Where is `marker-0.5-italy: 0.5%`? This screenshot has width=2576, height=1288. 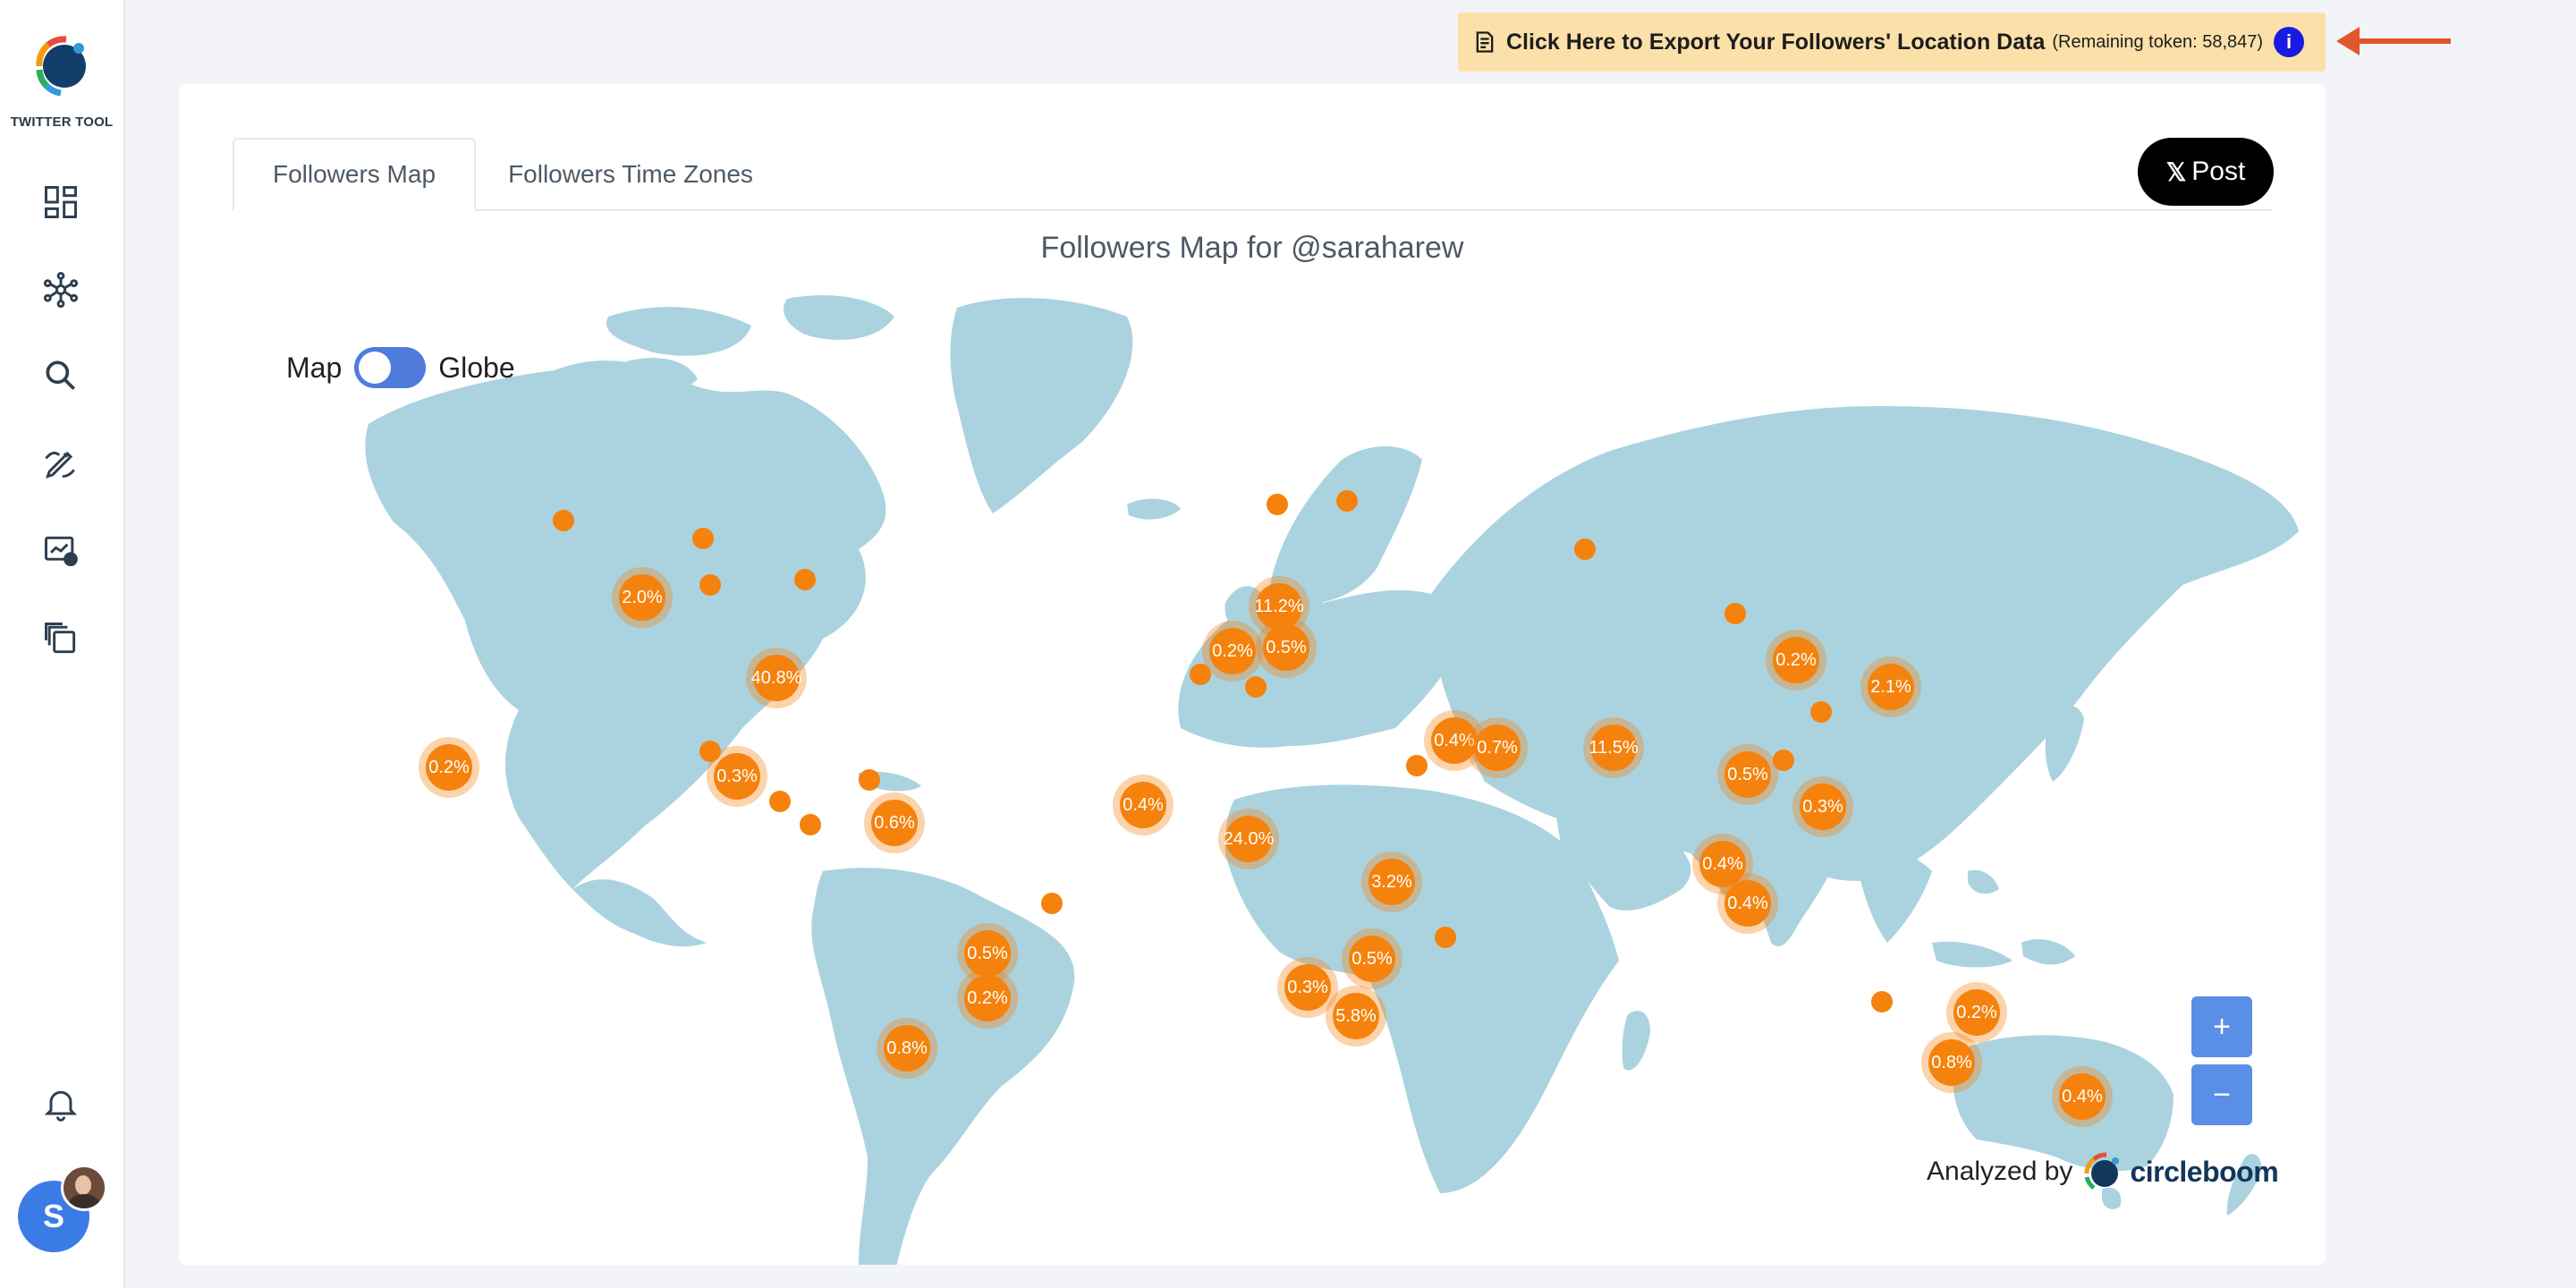
marker-0.5-italy: 0.5% is located at coordinates (1286, 647).